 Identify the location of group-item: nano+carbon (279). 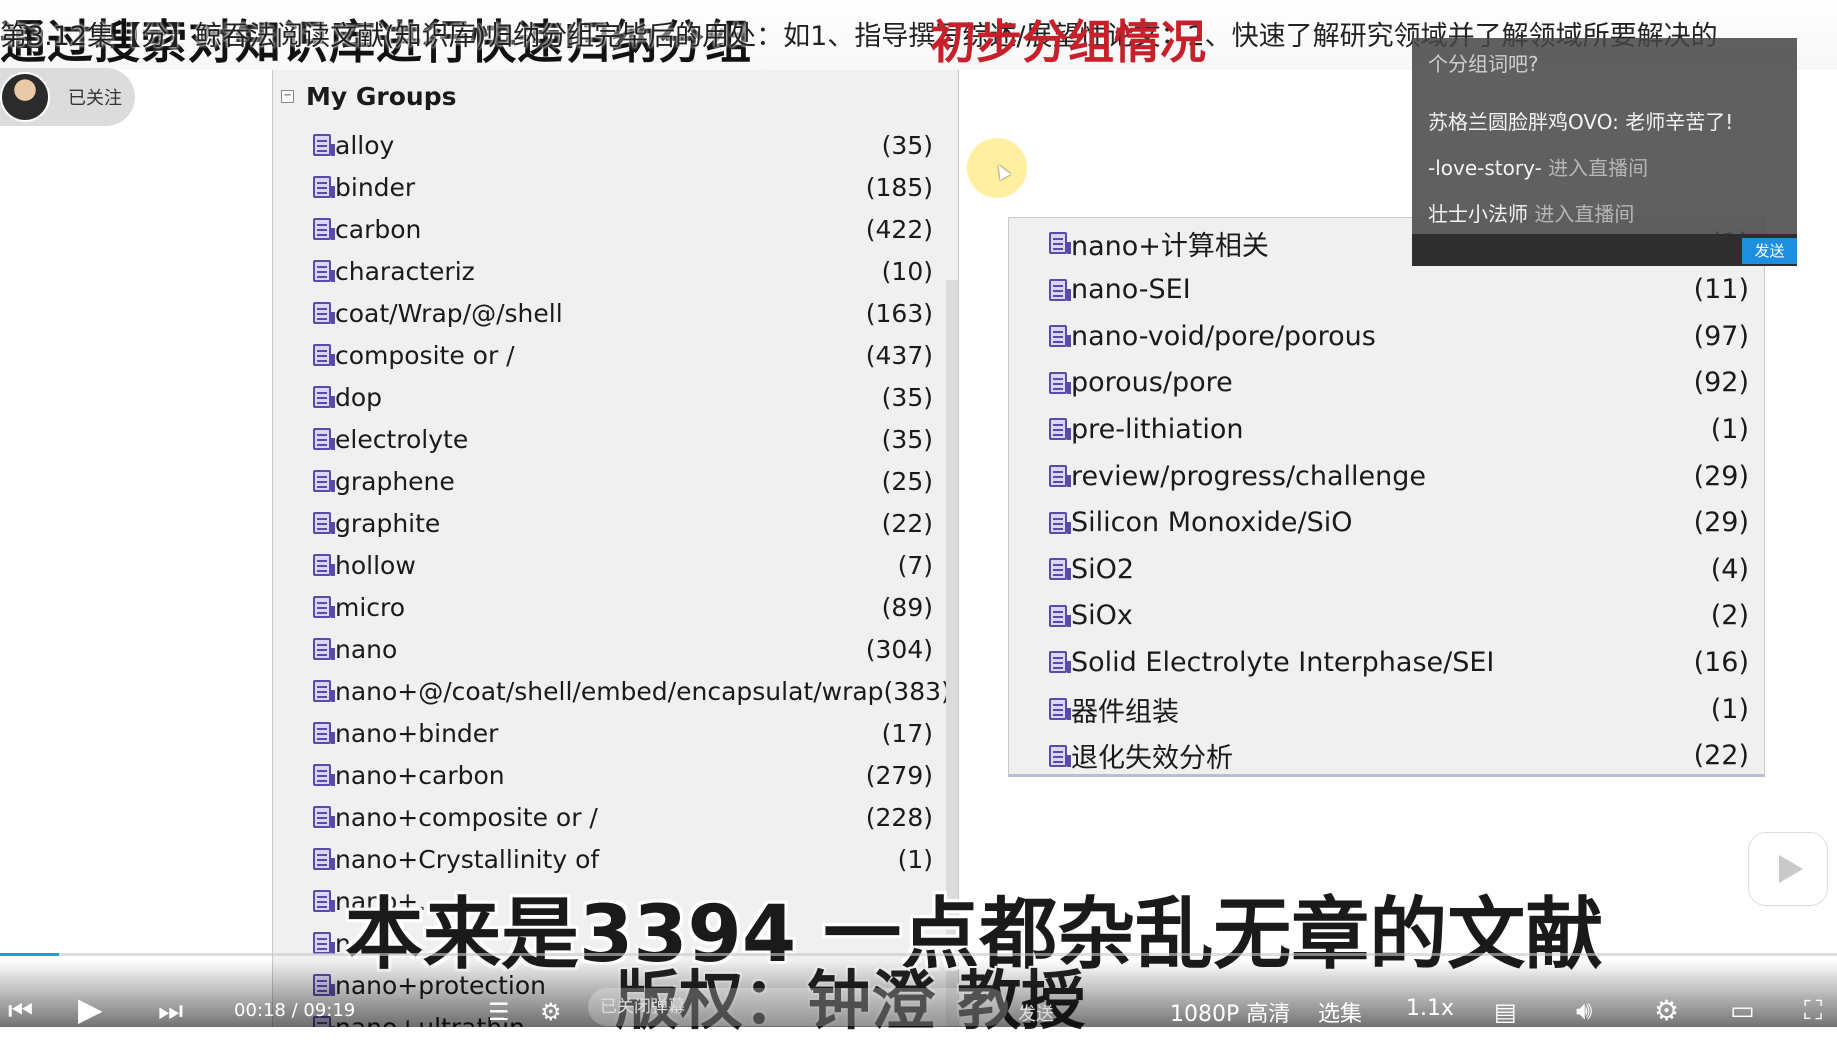
(623, 775).